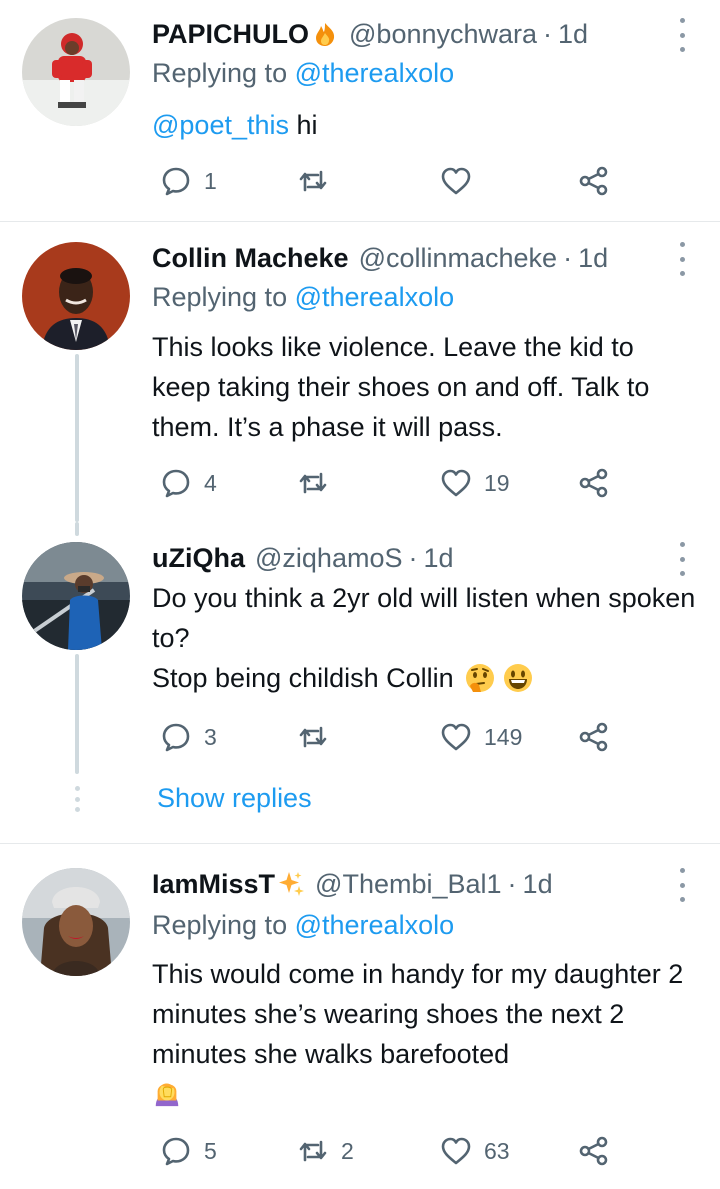 This screenshot has height=1189, width=720. I want to click on reply-count: 3, so click(210, 736).